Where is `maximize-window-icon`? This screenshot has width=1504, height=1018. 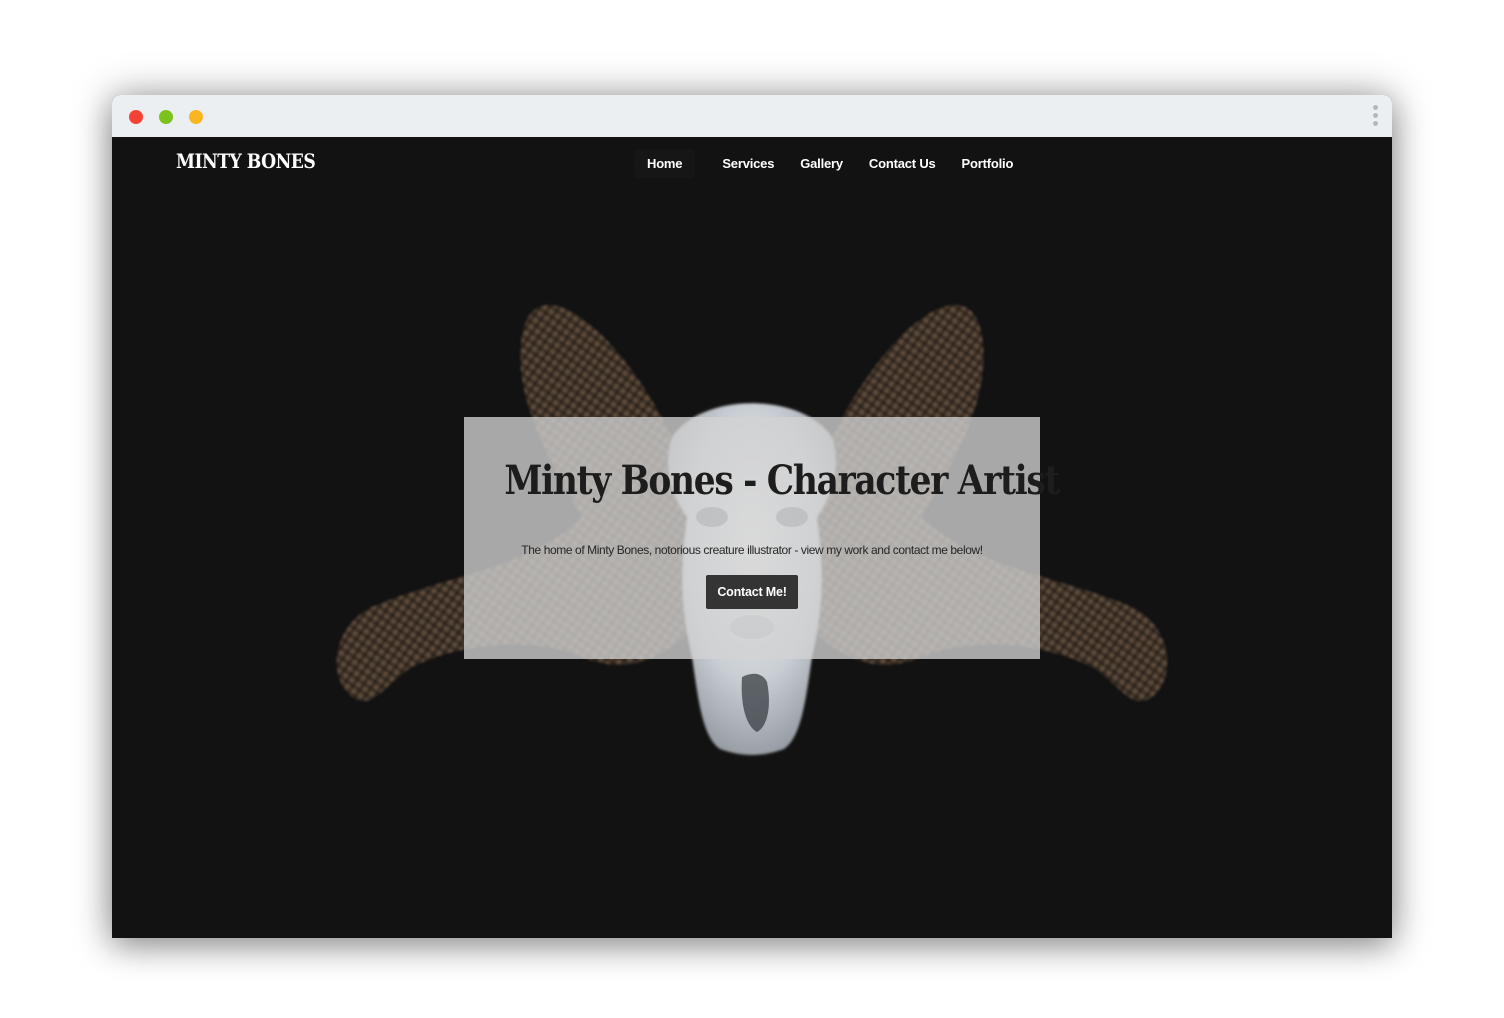
maximize-window-icon is located at coordinates (196, 117).